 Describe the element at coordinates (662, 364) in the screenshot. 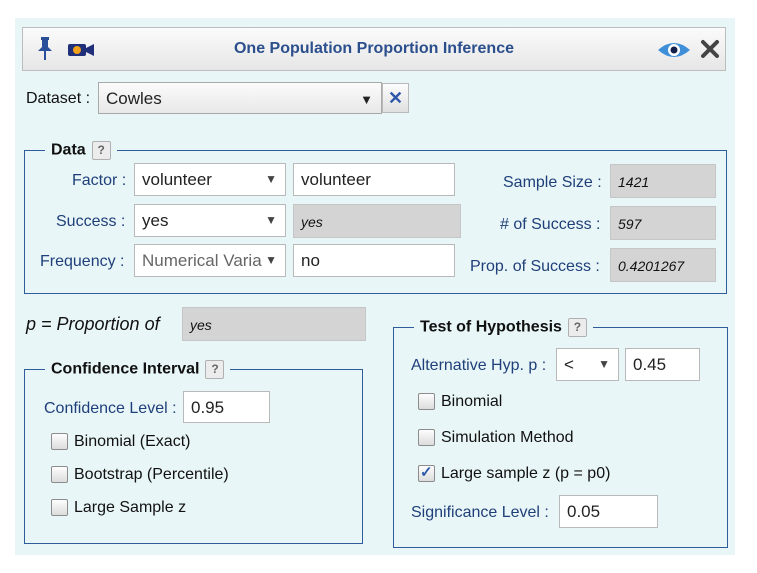

I see `hypothesized-value-input: 0.45` at that location.